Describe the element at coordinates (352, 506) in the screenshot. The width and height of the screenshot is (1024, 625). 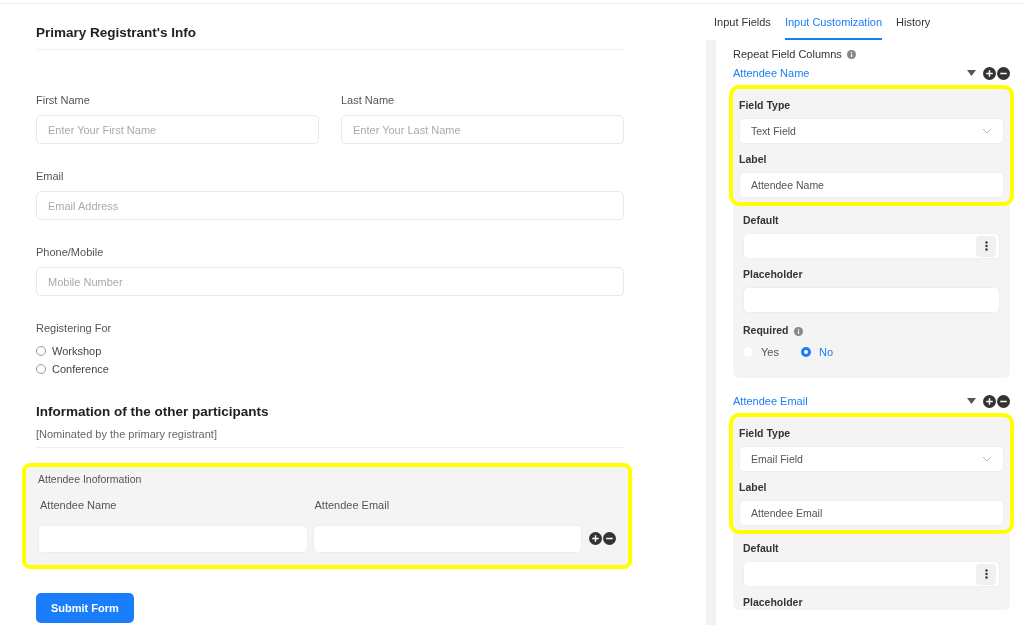
I see `column-label: Attendee Email` at that location.